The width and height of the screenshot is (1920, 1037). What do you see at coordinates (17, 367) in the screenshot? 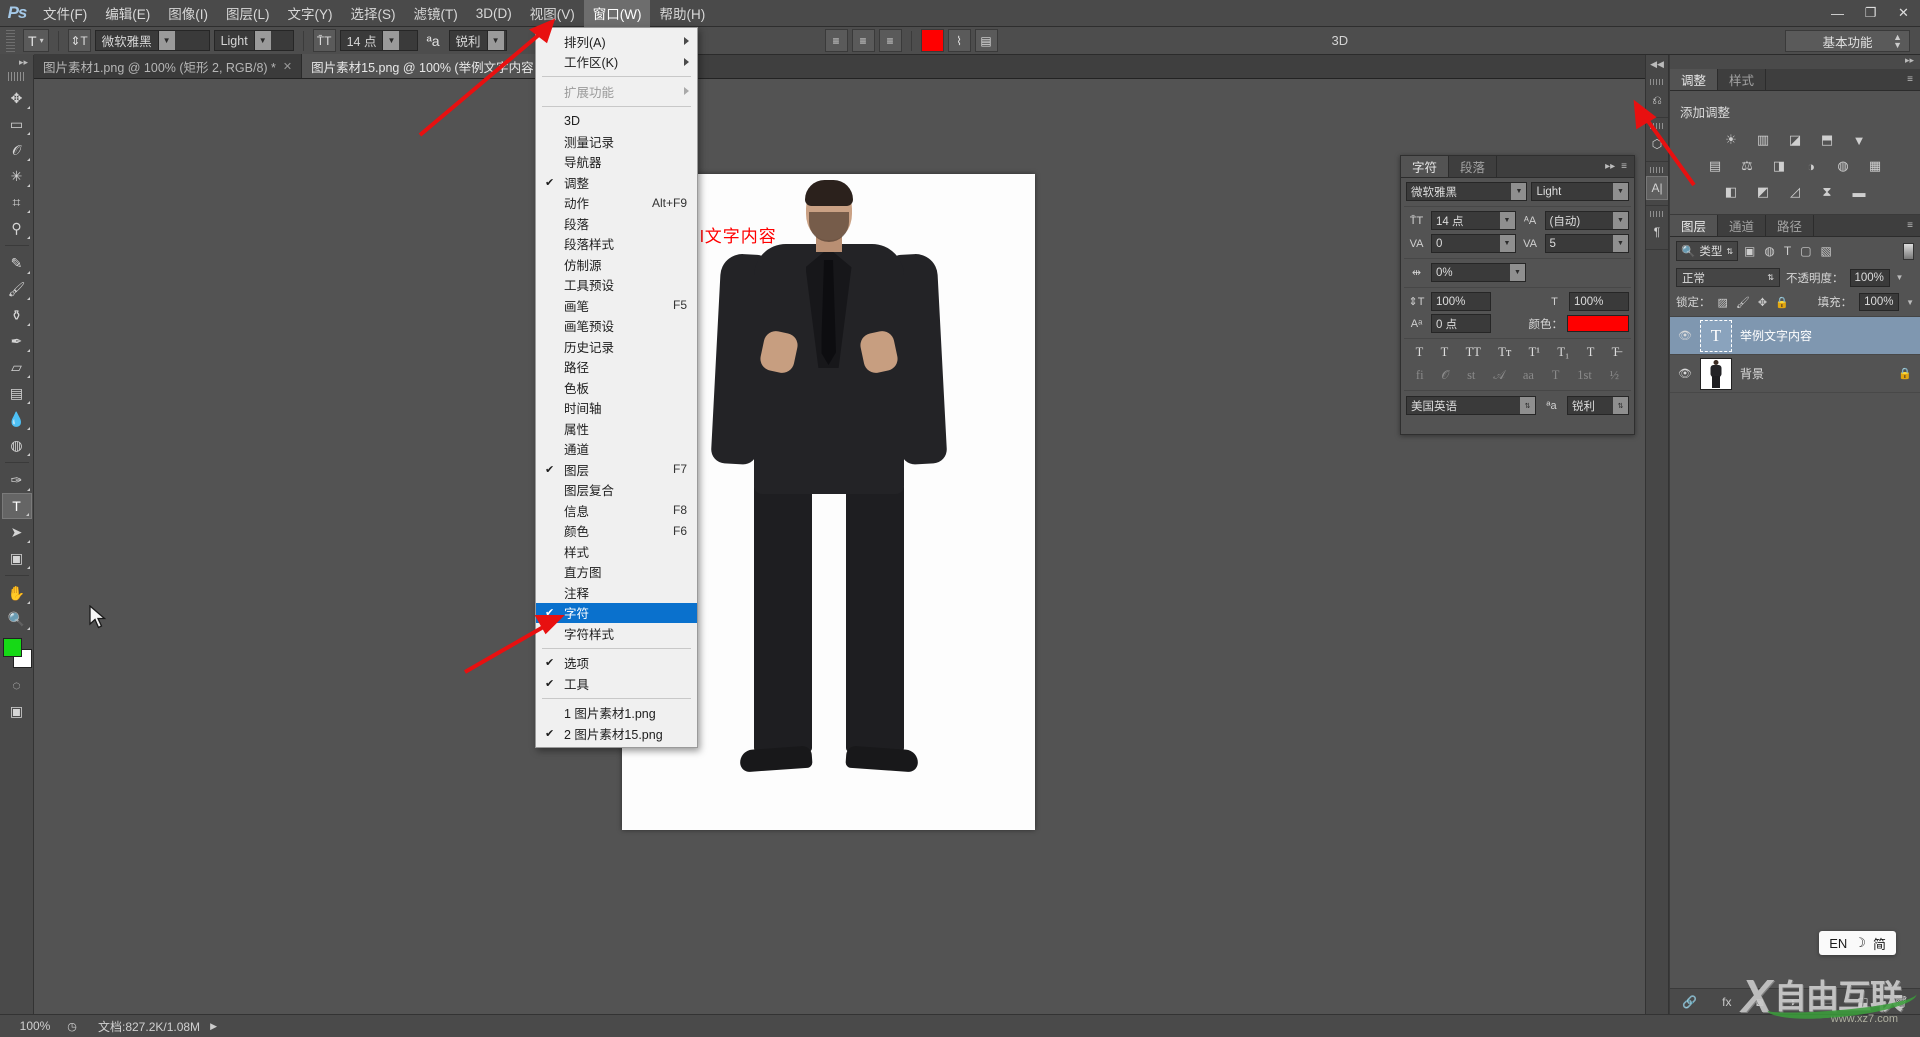
I see `eraser-tool: ▱` at bounding box center [17, 367].